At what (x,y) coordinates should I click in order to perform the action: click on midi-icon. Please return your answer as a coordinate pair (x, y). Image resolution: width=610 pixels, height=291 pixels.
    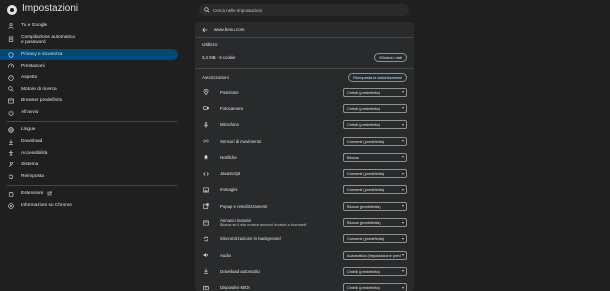
    Looking at the image, I should click on (206, 288).